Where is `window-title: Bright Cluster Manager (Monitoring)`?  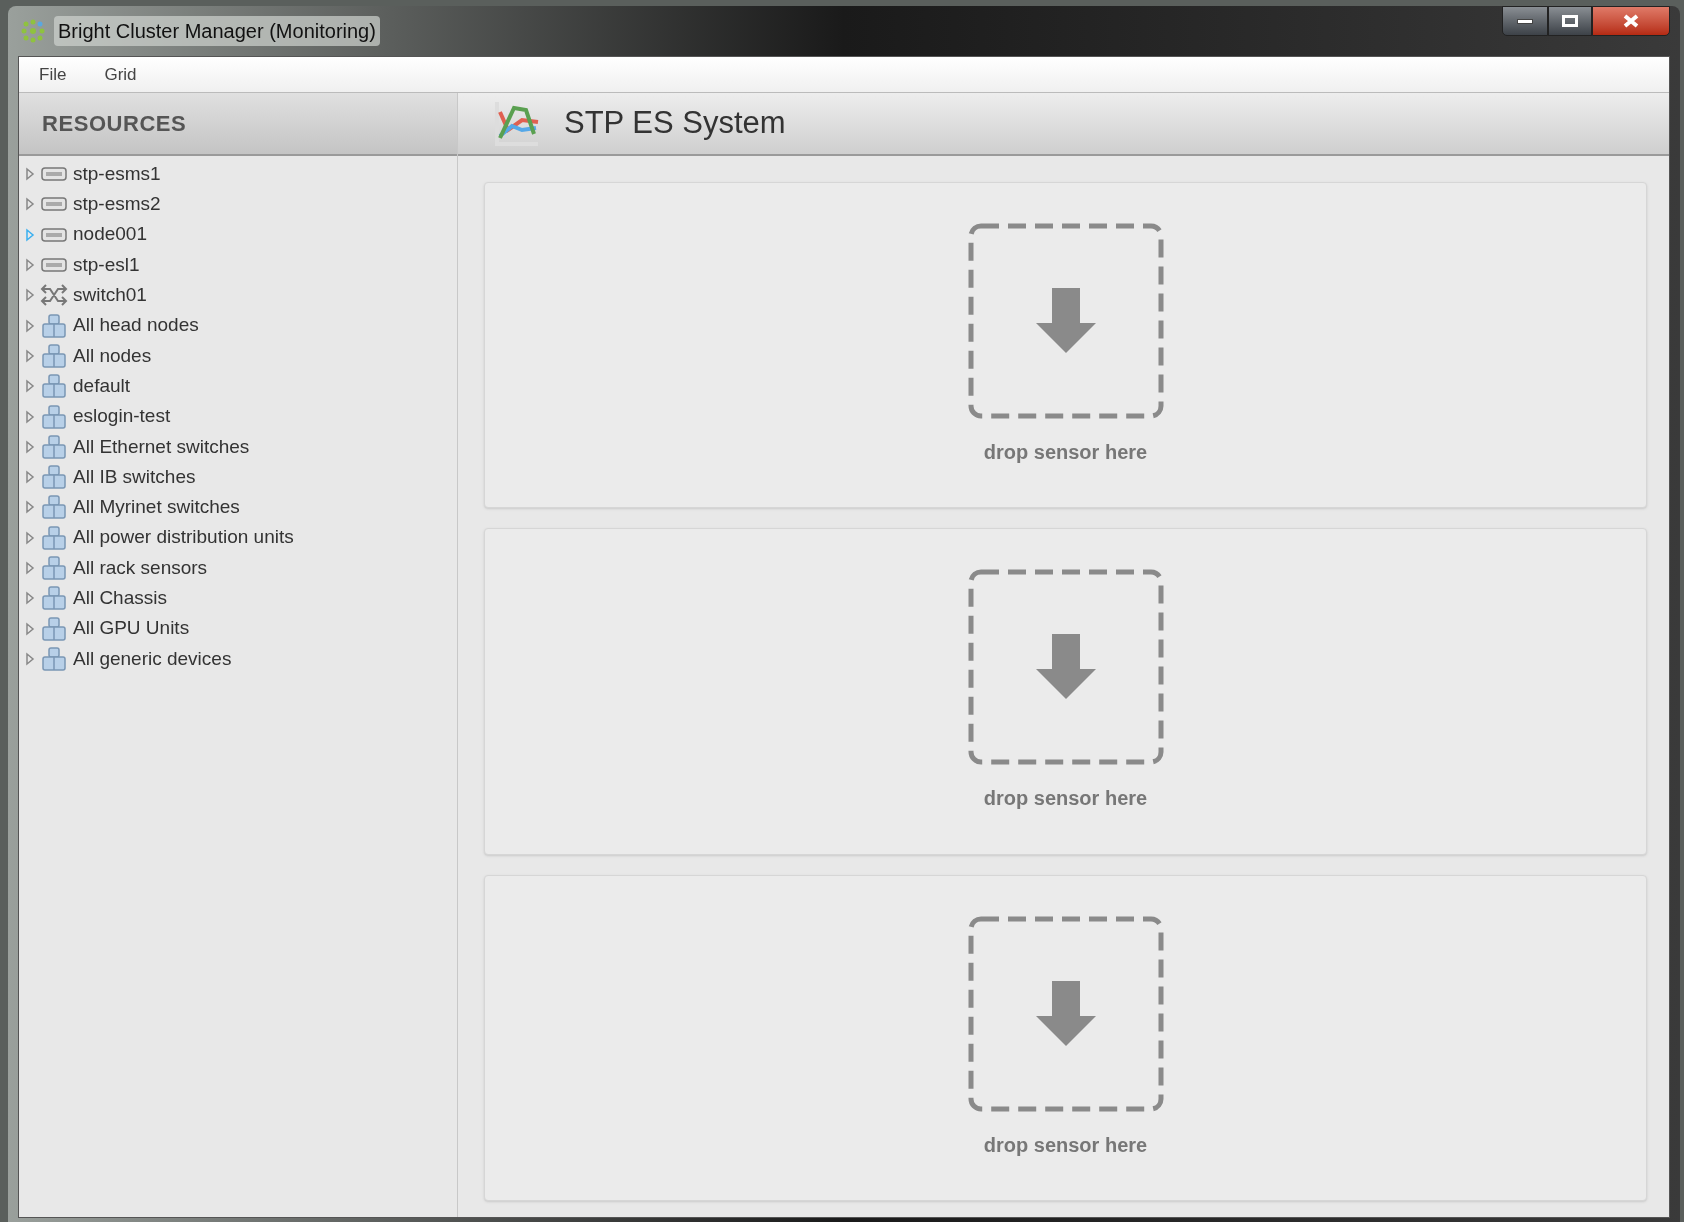
window-title: Bright Cluster Manager (Monitoring) is located at coordinates (217, 31).